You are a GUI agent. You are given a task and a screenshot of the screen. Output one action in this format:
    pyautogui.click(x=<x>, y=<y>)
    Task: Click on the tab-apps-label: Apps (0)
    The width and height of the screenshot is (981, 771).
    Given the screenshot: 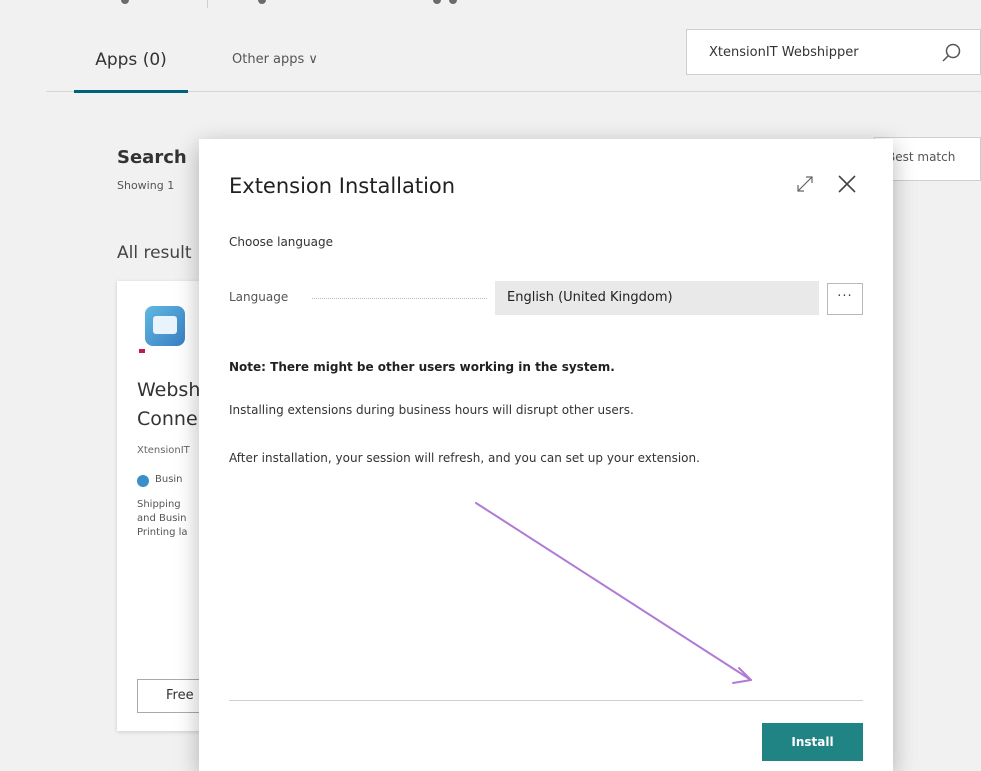 What is the action you would take?
    pyautogui.click(x=131, y=59)
    